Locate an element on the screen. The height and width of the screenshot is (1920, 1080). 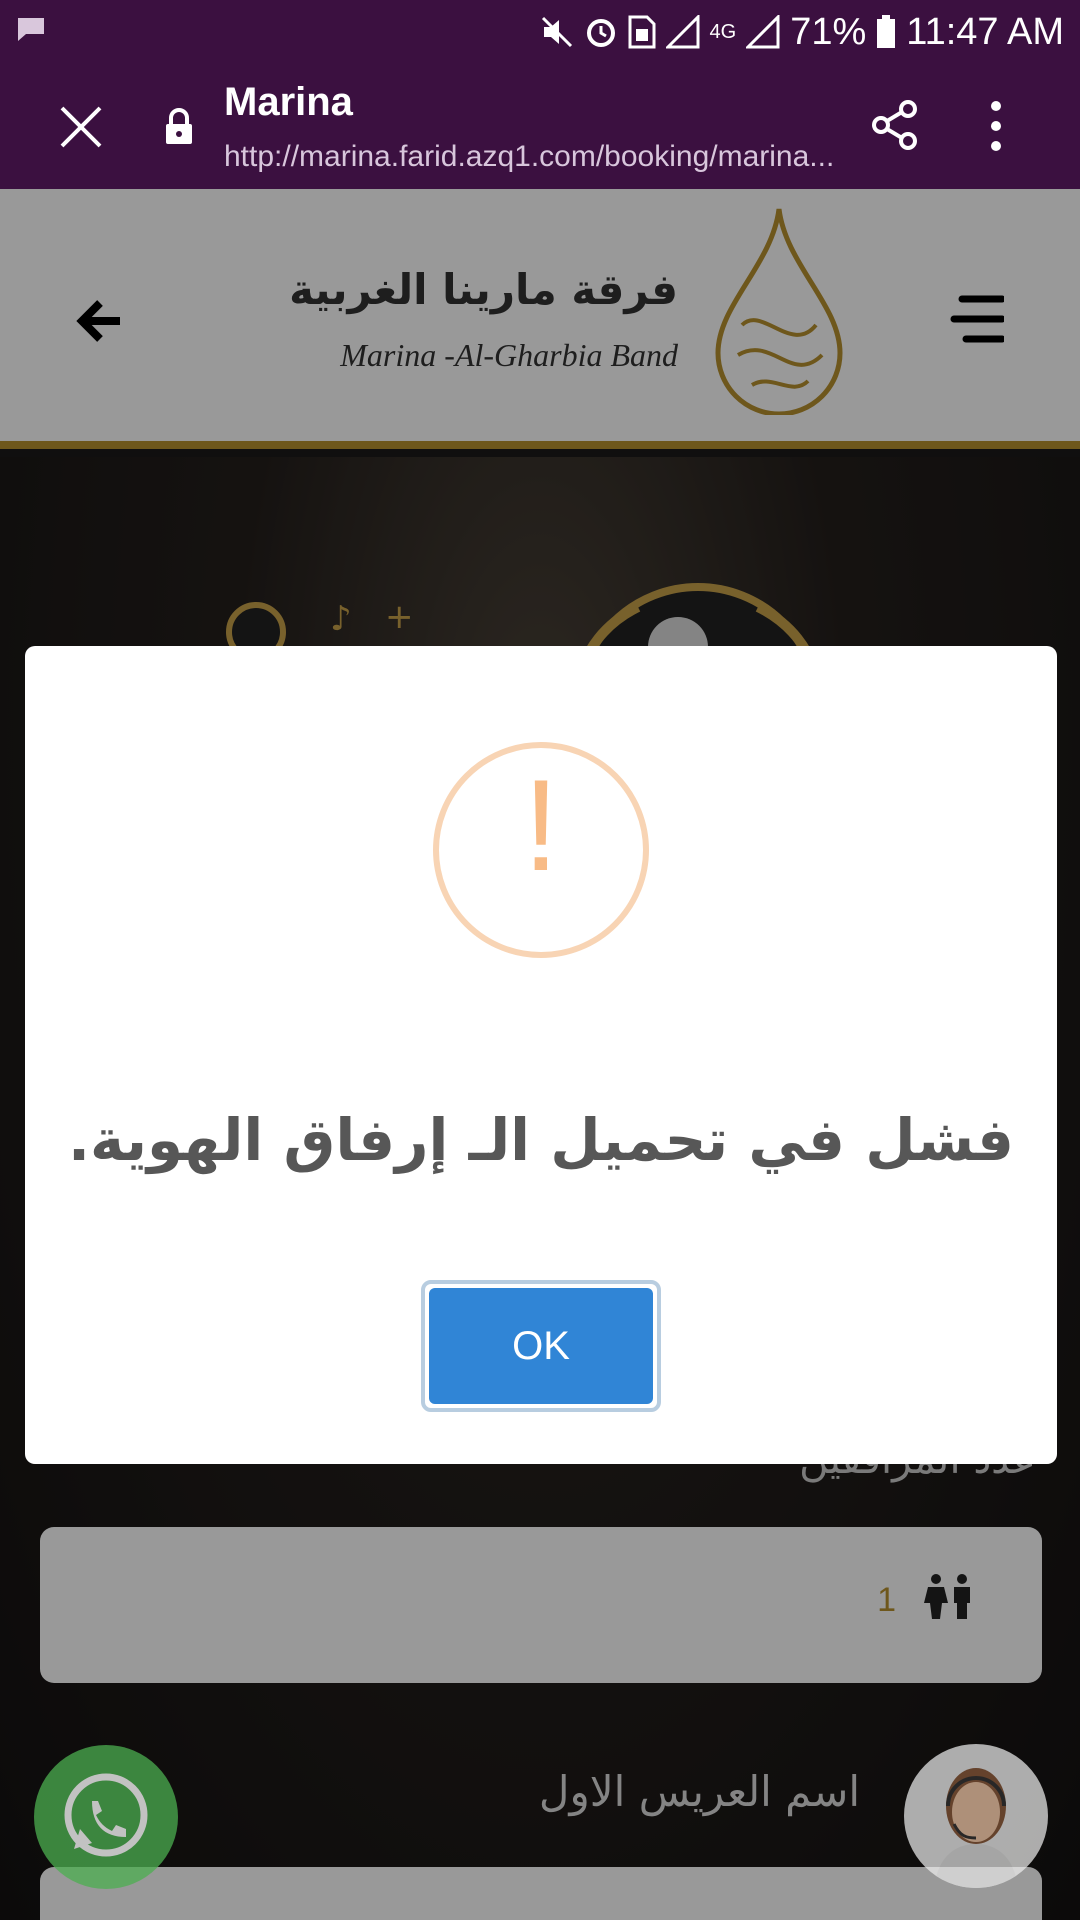
share-icon is located at coordinates (895, 125).